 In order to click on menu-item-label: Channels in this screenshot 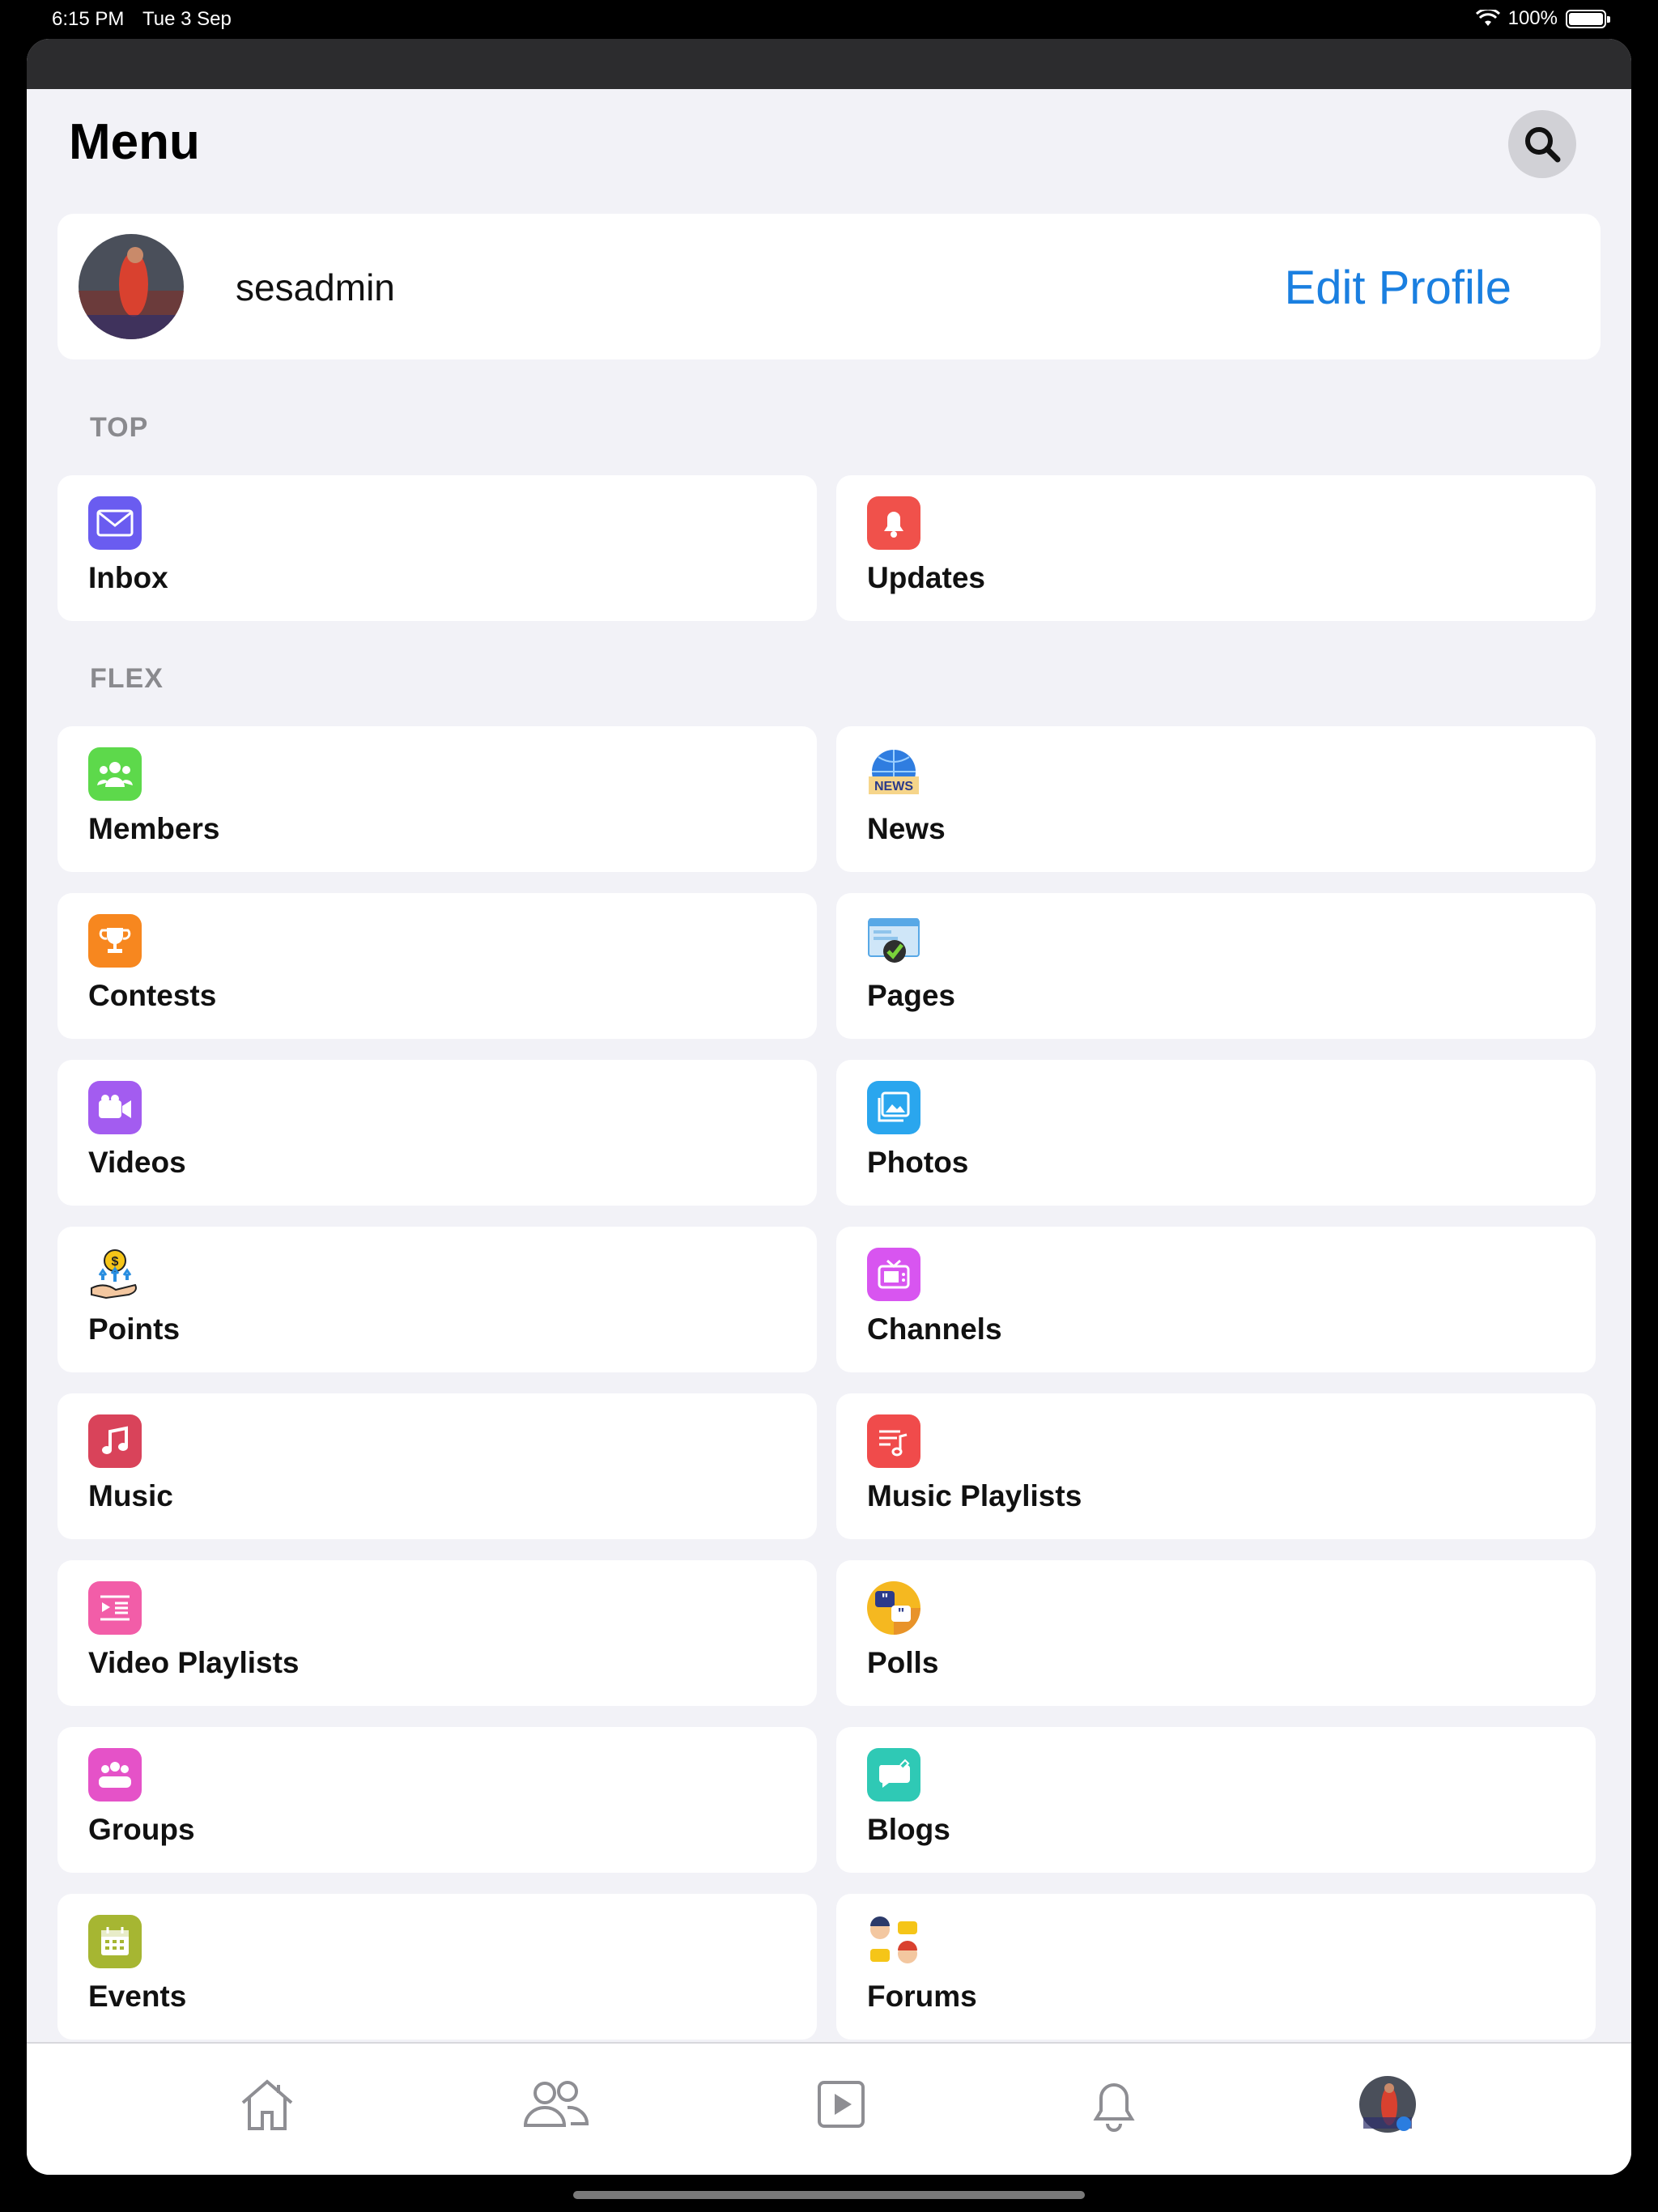, I will do `click(934, 1329)`.